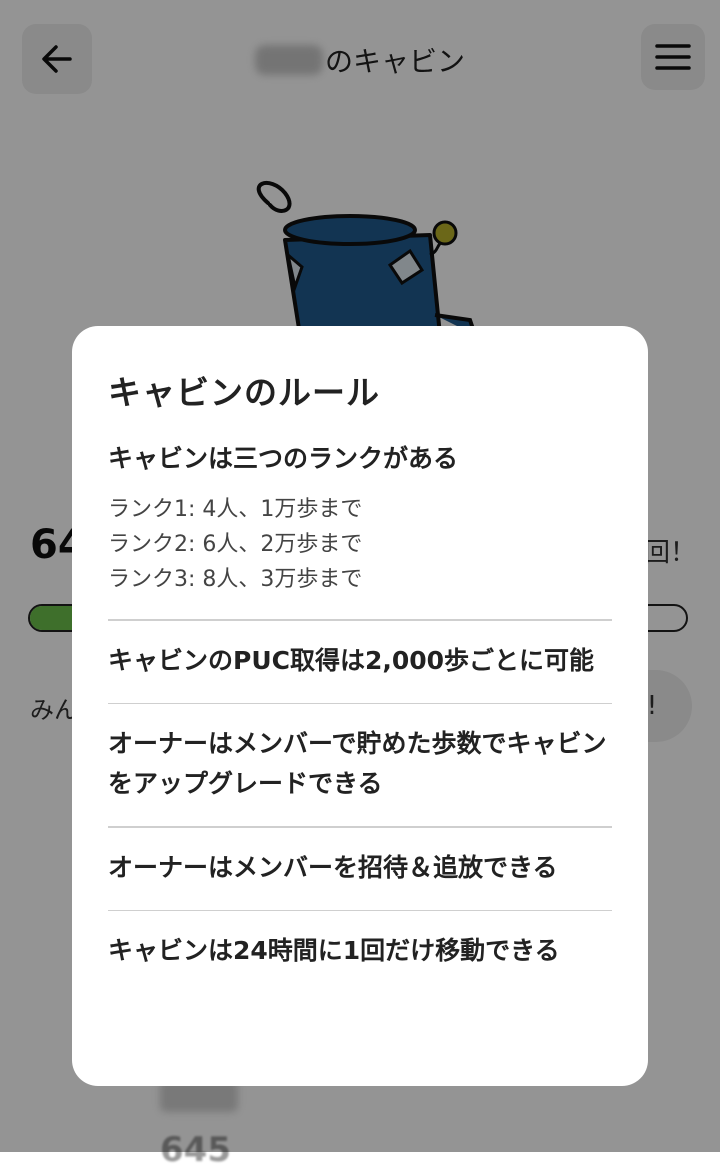 Image resolution: width=720 pixels, height=1170 pixels. What do you see at coordinates (244, 392) in the screenshot?
I see `modal-title: キャビンのルール` at bounding box center [244, 392].